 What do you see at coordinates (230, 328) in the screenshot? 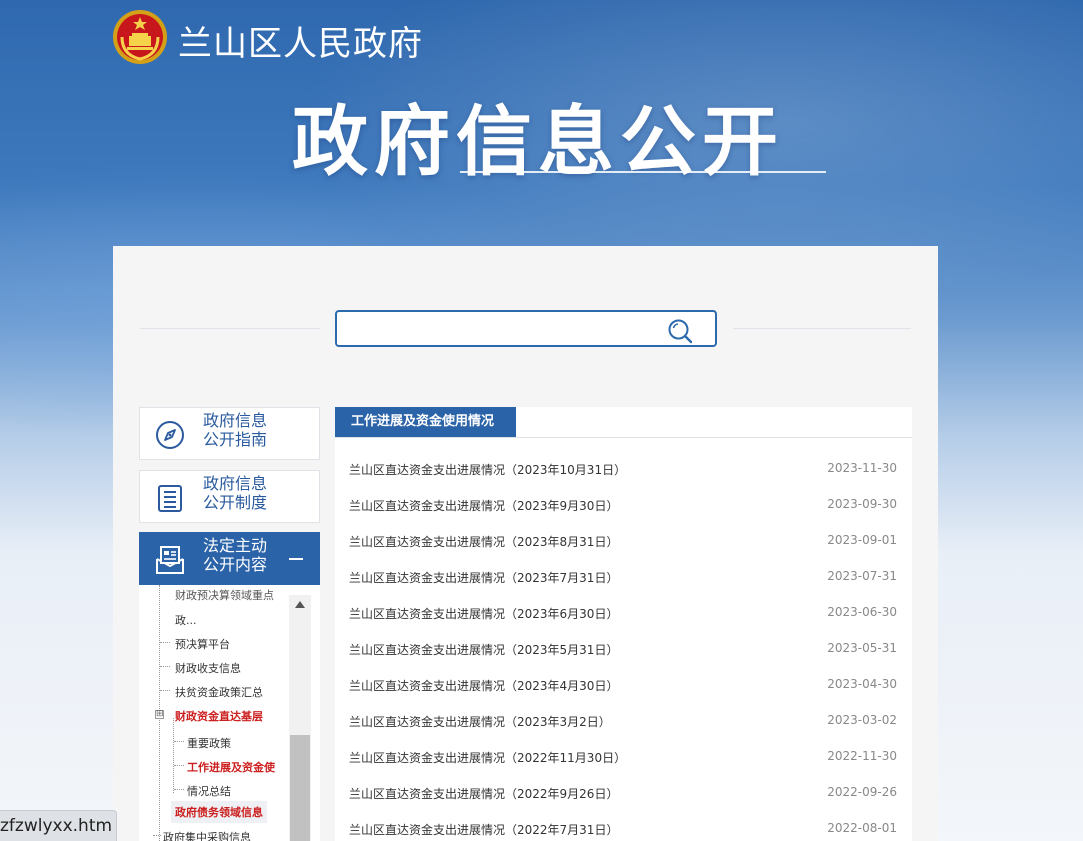
I see `search-divider-left` at bounding box center [230, 328].